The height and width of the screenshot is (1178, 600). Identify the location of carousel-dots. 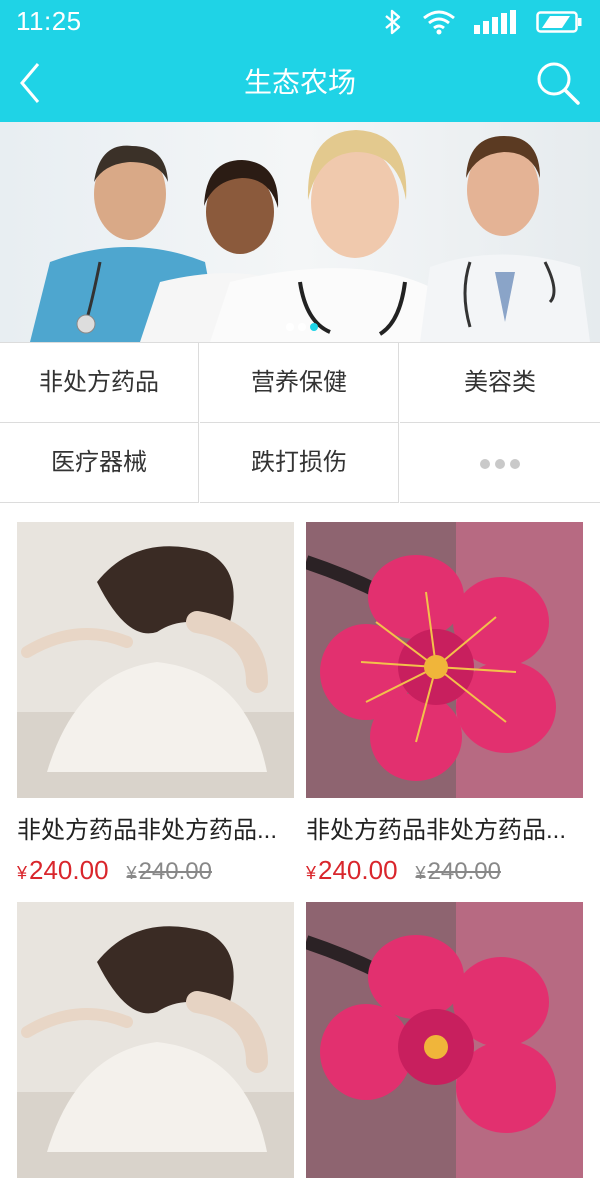
(302, 327).